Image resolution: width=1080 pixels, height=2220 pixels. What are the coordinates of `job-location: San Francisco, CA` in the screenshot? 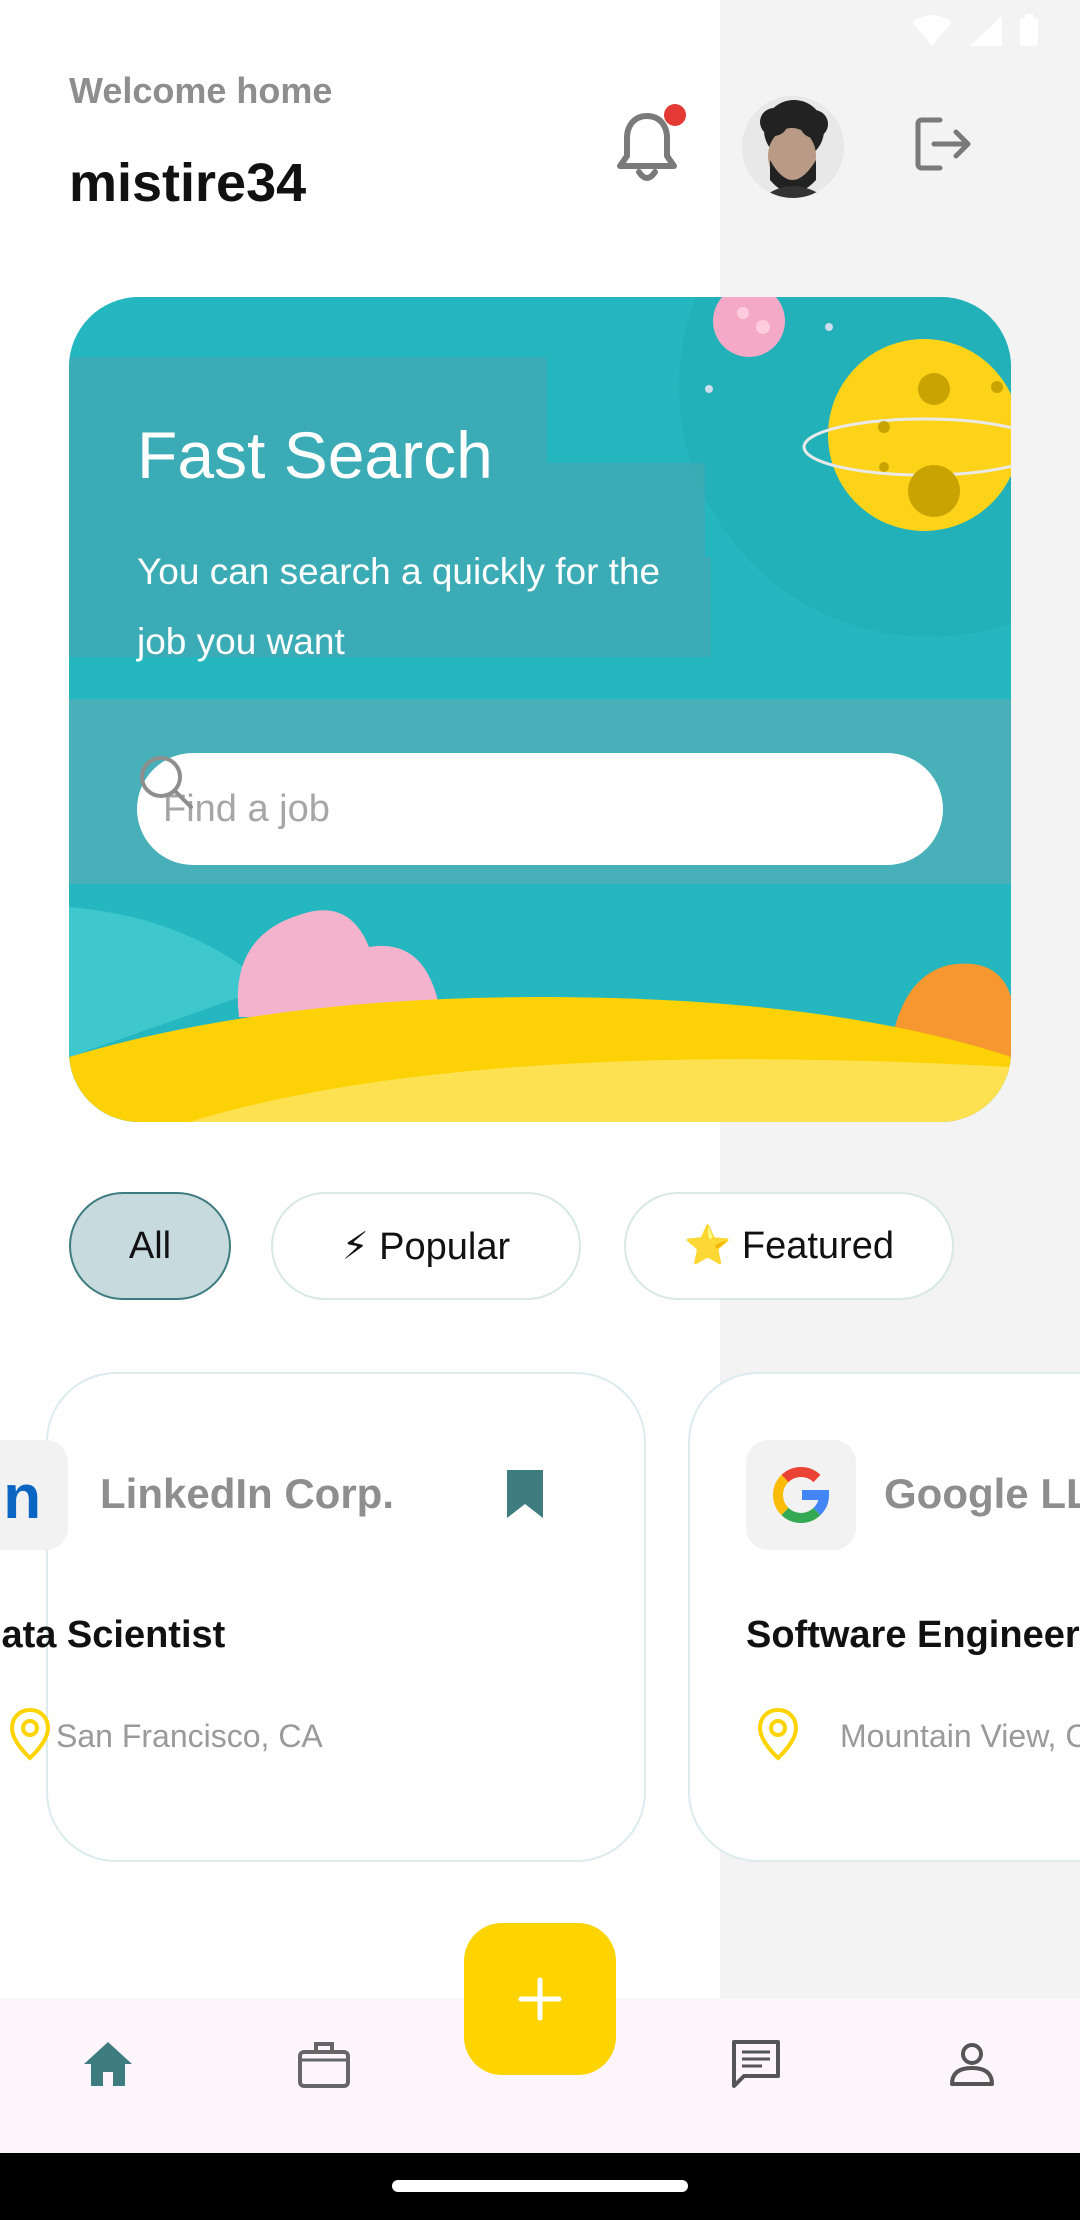 It's located at (189, 1736).